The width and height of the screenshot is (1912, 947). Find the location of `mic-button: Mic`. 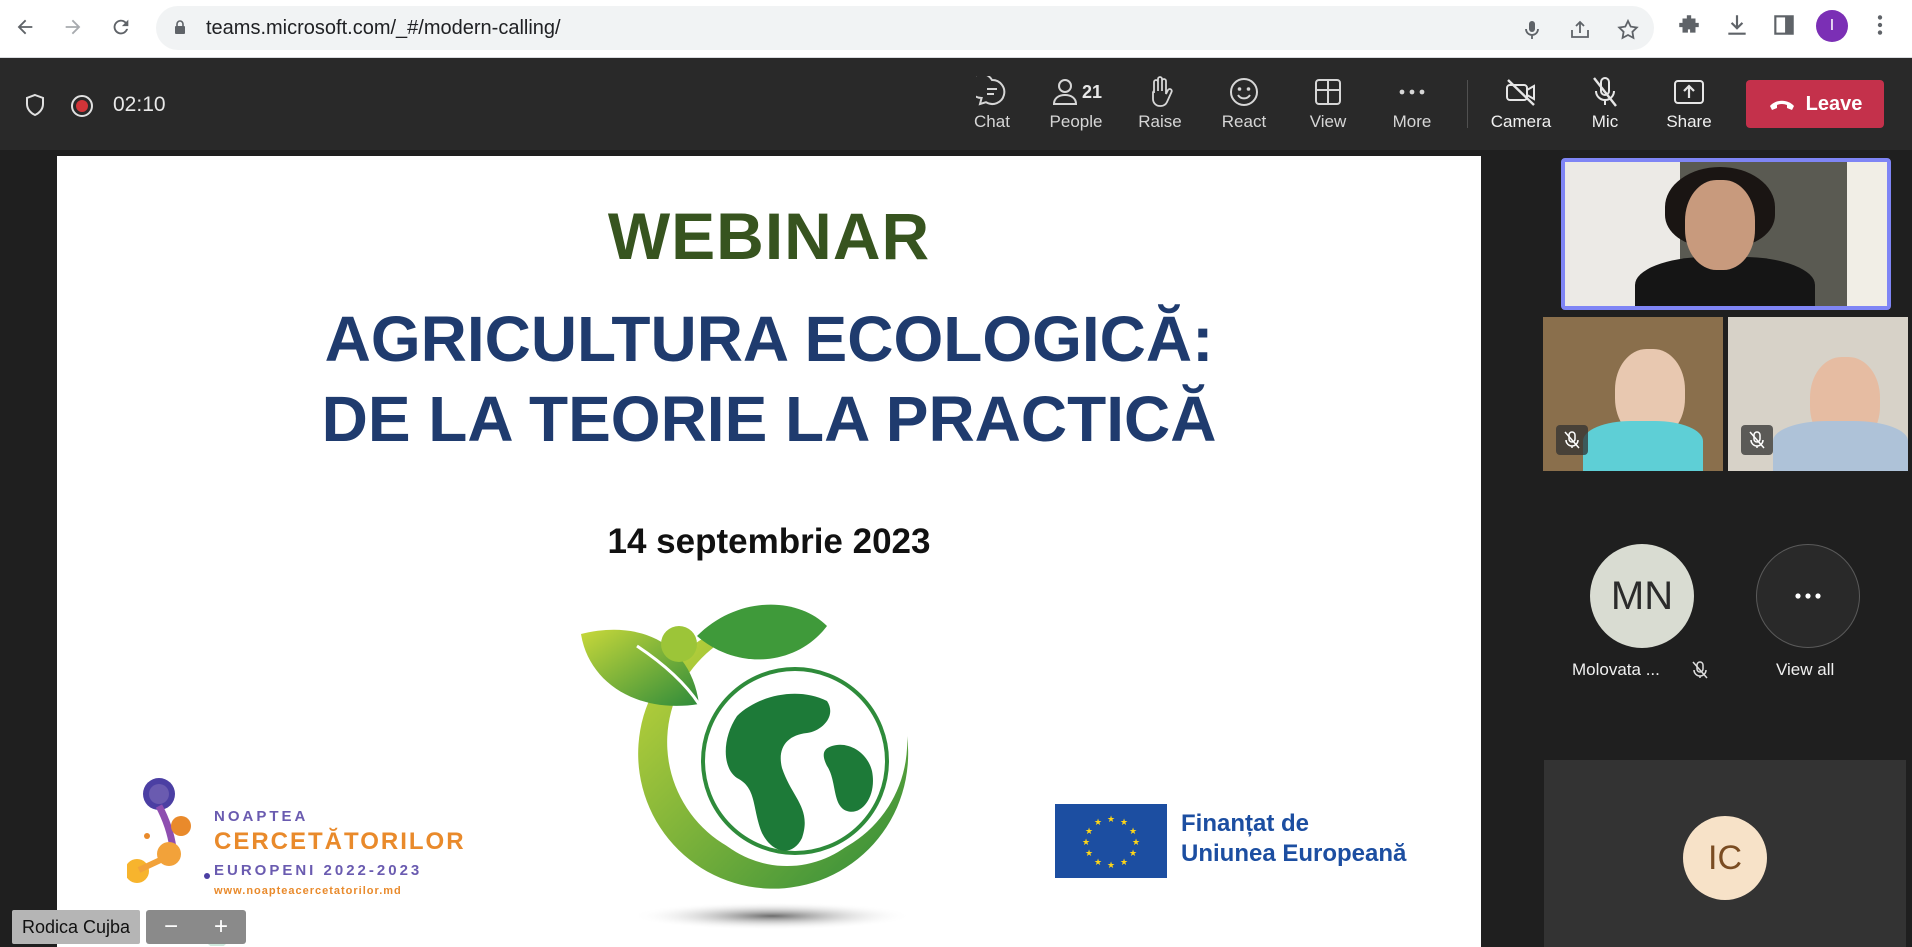

mic-button: Mic is located at coordinates (1605, 108).